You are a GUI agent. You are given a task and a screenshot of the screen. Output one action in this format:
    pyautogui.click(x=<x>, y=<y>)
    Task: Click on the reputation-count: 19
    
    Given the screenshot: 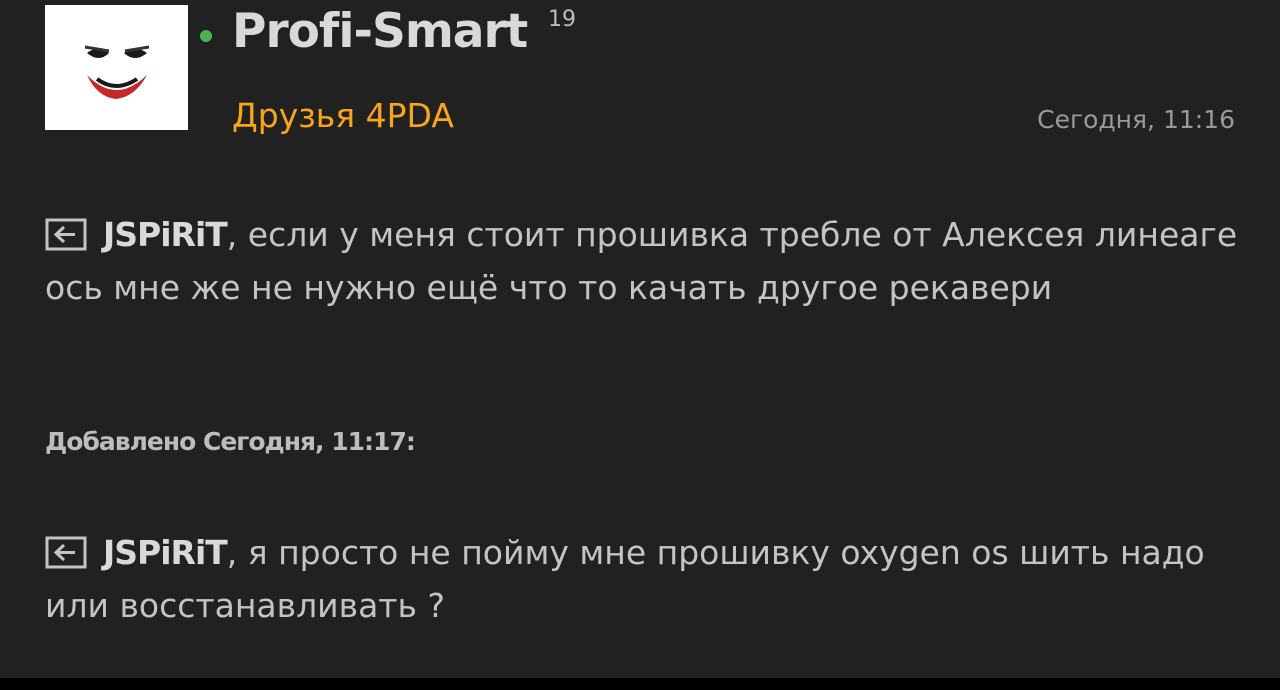 What is the action you would take?
    pyautogui.click(x=562, y=20)
    